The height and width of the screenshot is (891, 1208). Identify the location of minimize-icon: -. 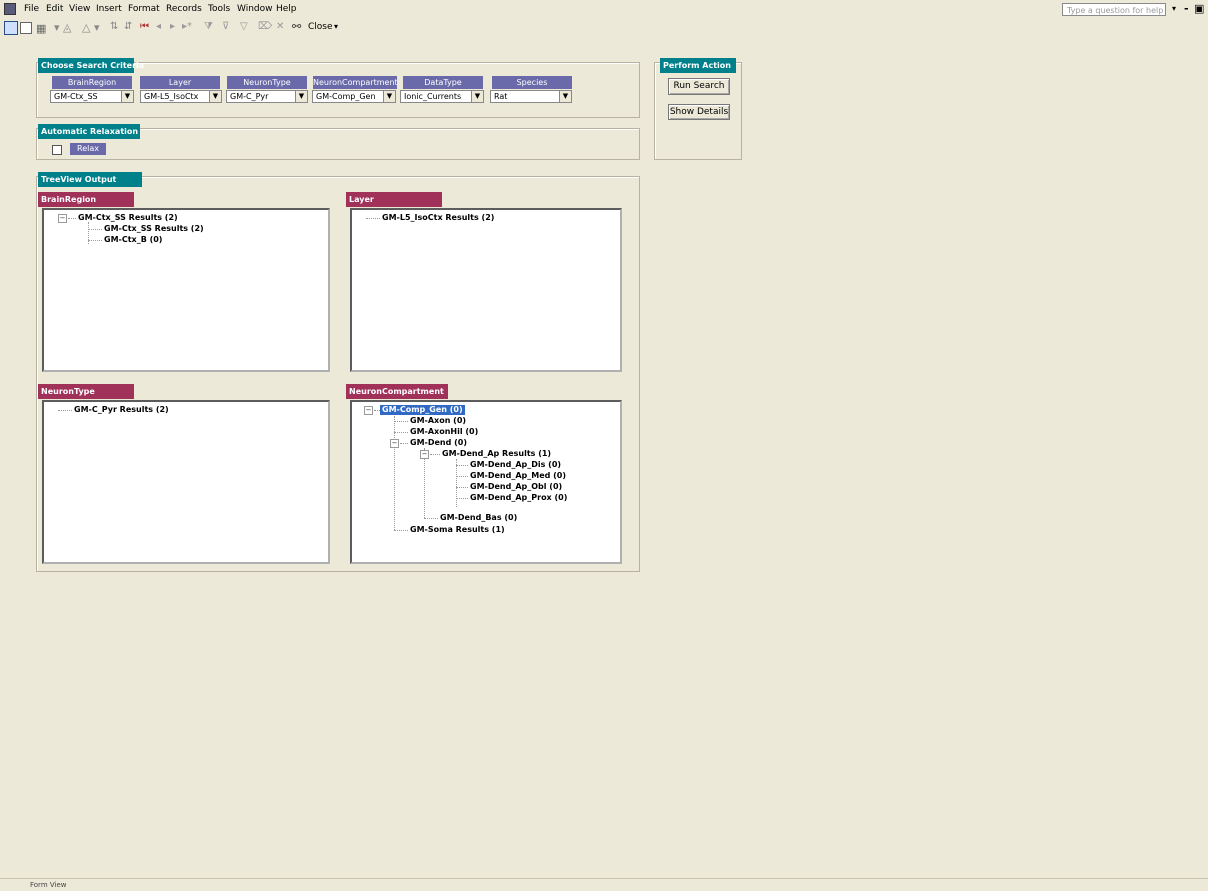
(1186, 8).